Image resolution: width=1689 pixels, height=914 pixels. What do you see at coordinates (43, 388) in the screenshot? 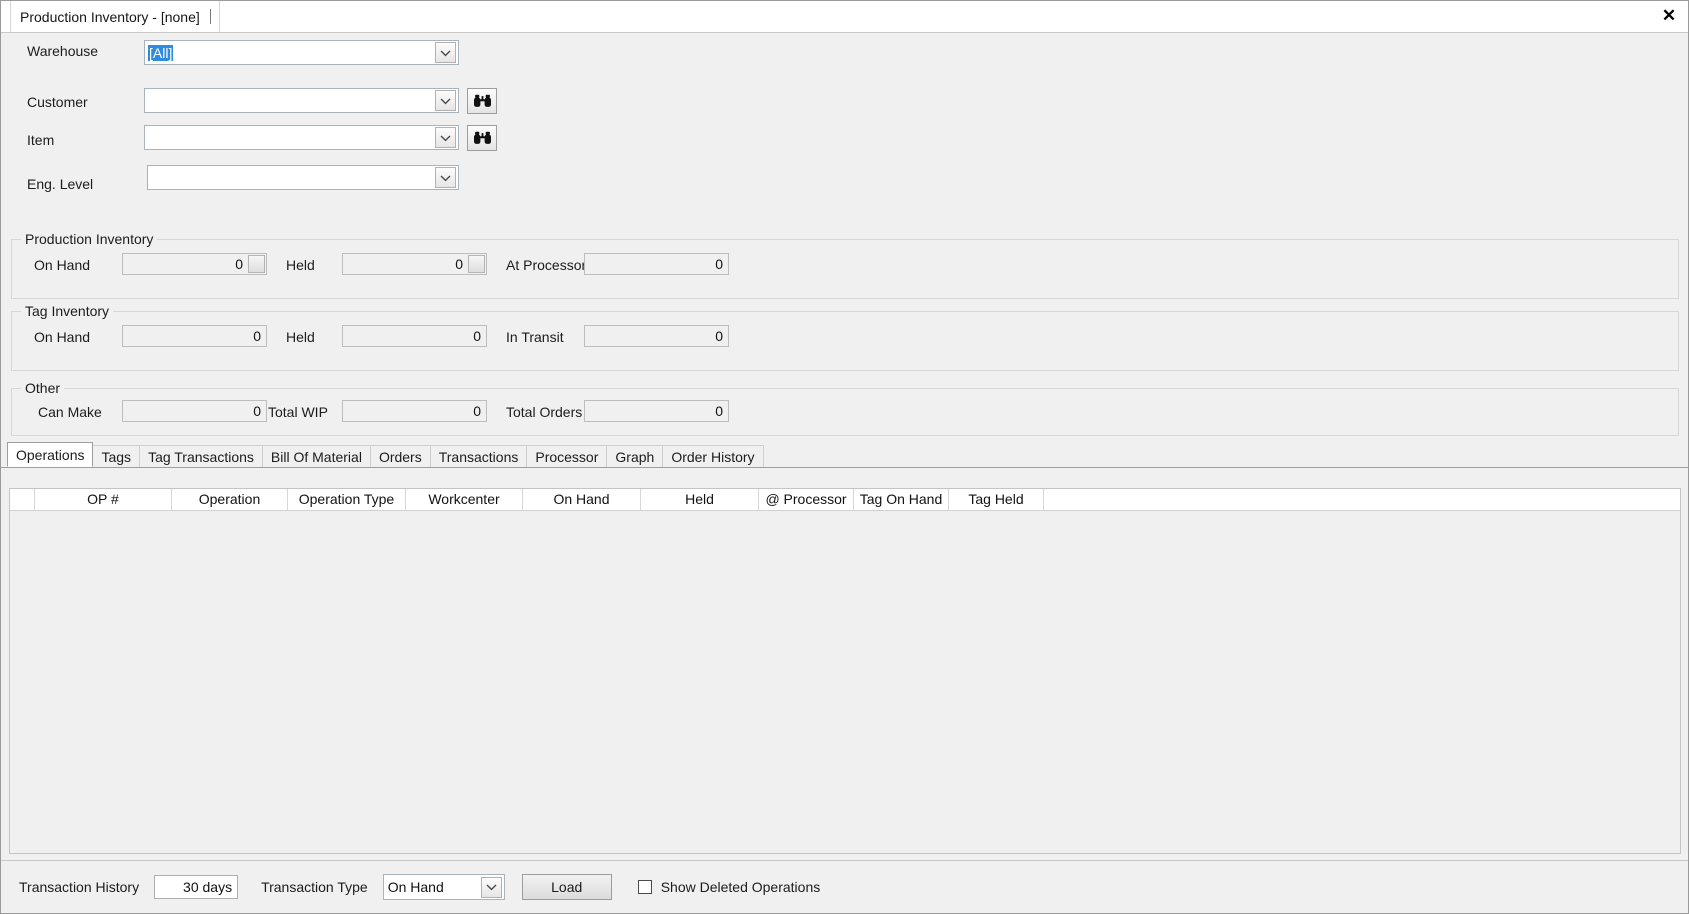
I see `other-group-title: Other` at bounding box center [43, 388].